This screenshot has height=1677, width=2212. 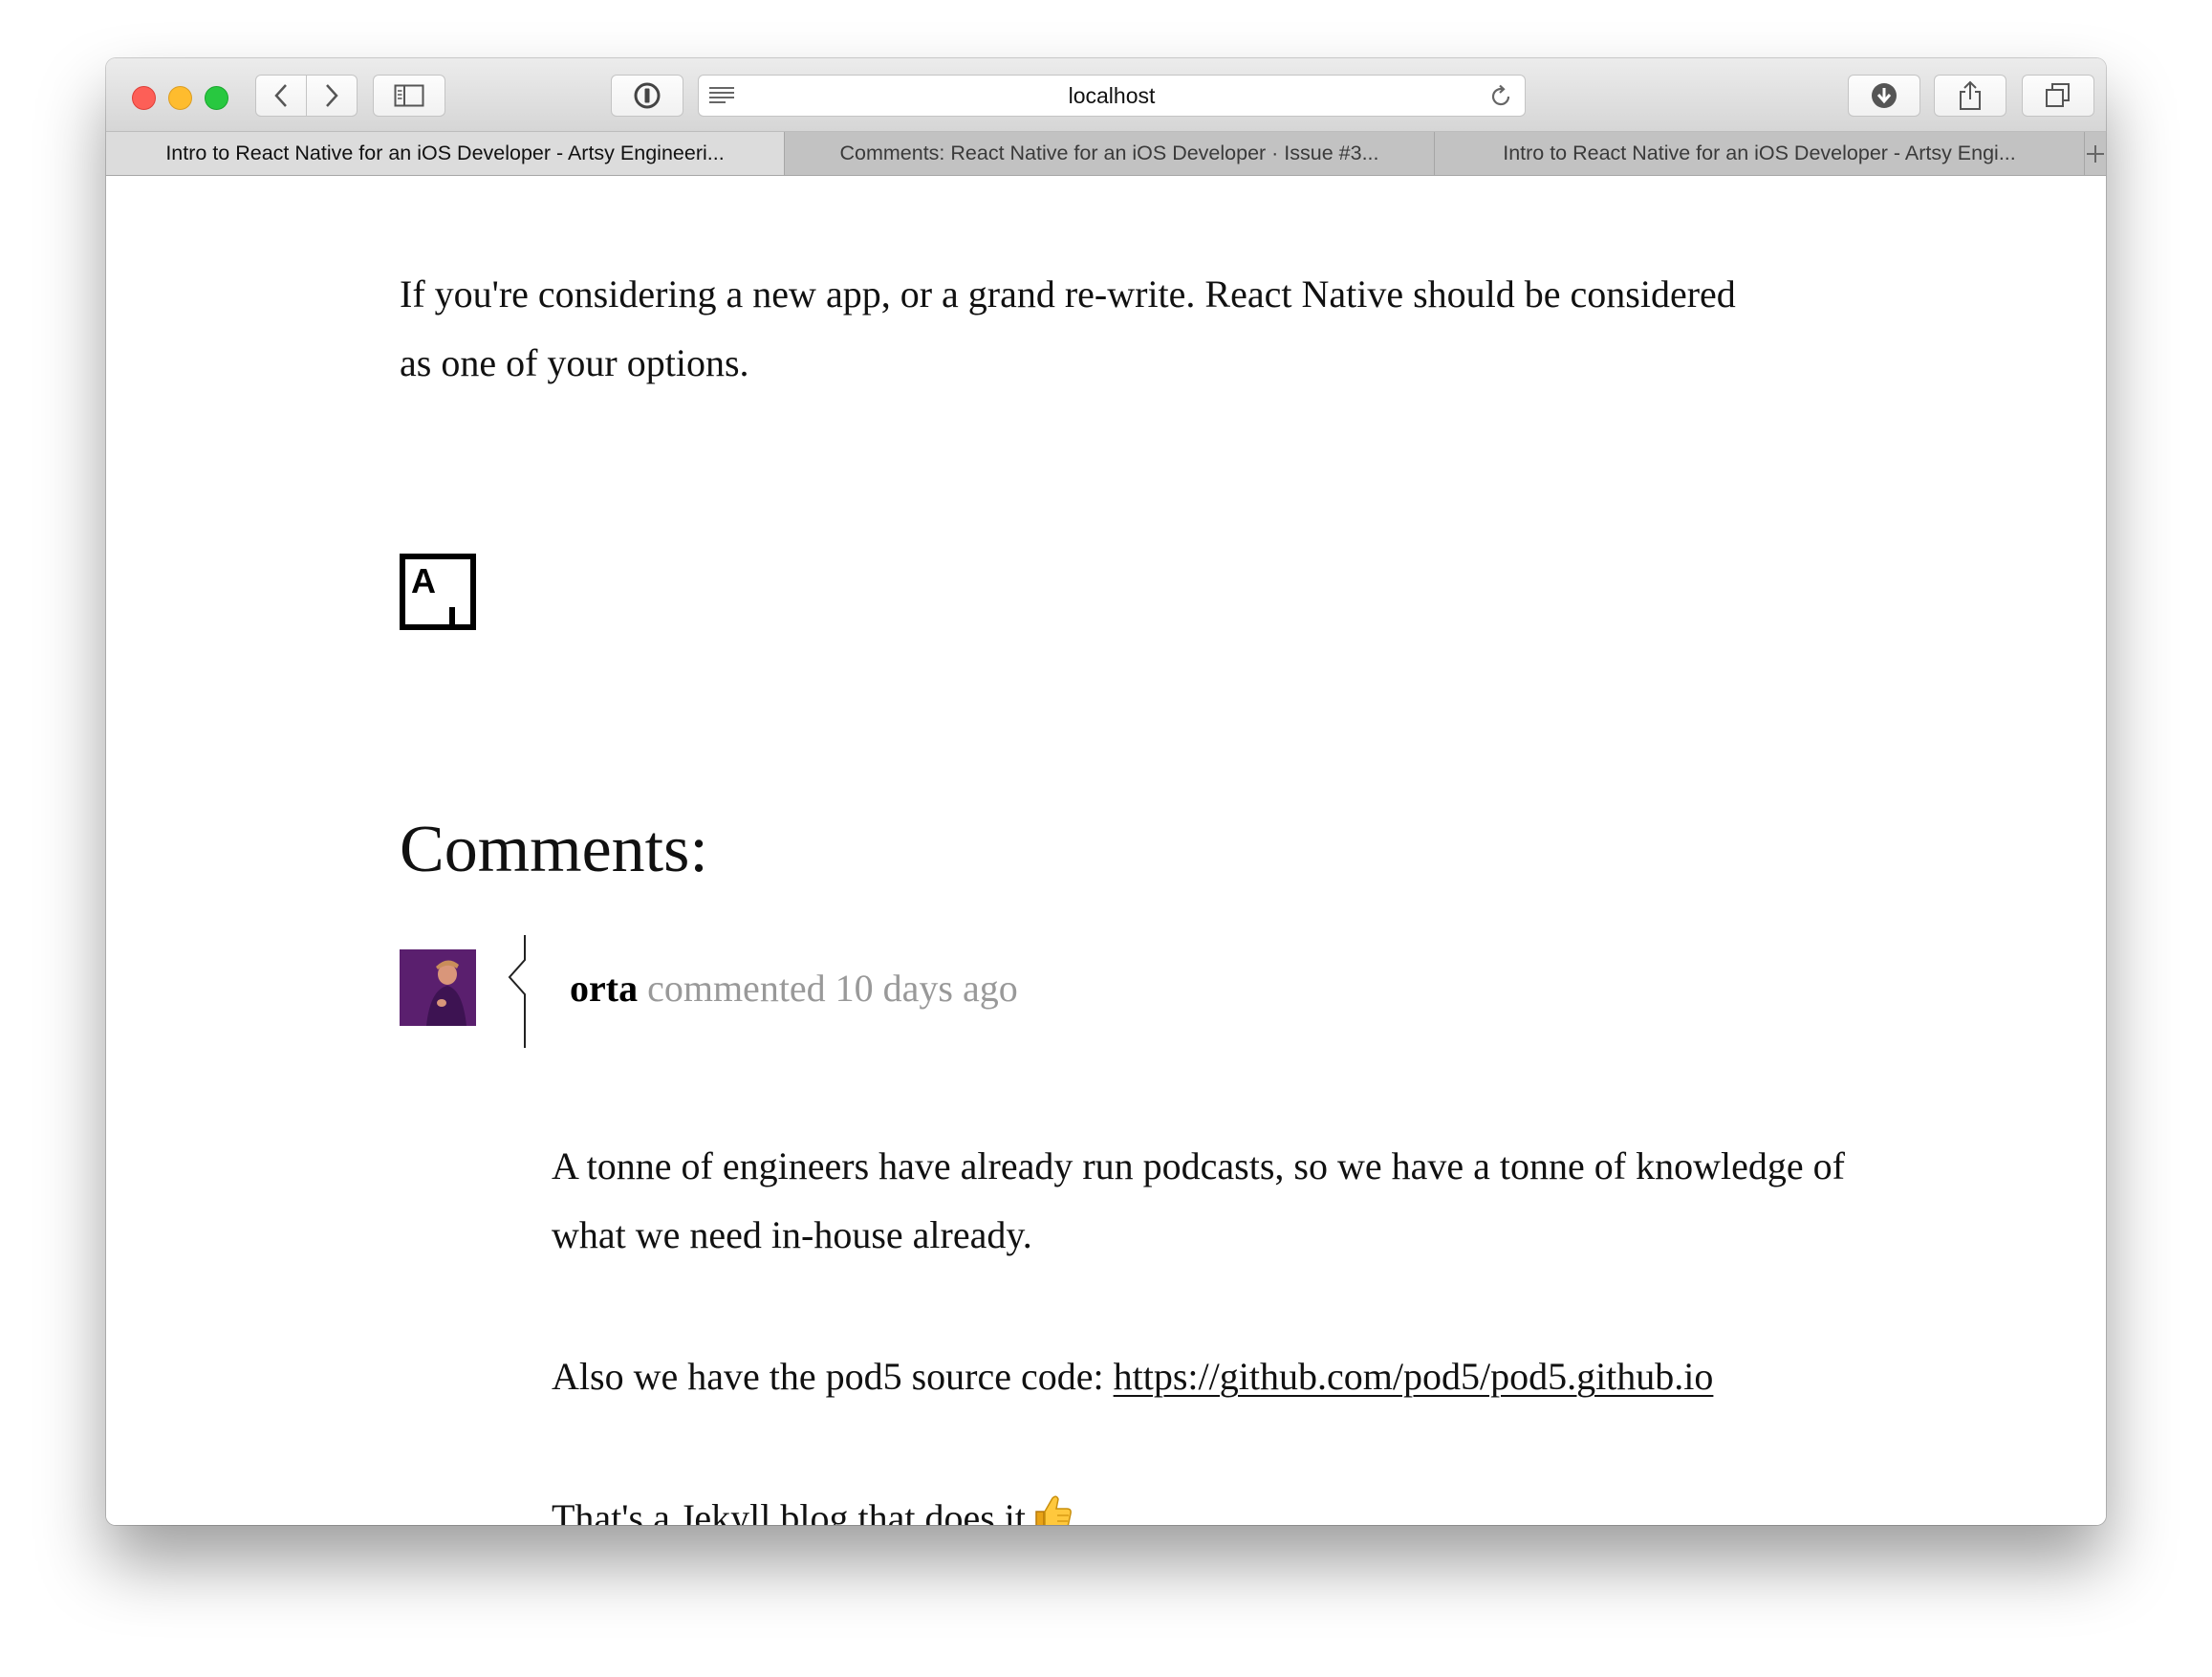 I want to click on reload-icon, so click(x=1501, y=96).